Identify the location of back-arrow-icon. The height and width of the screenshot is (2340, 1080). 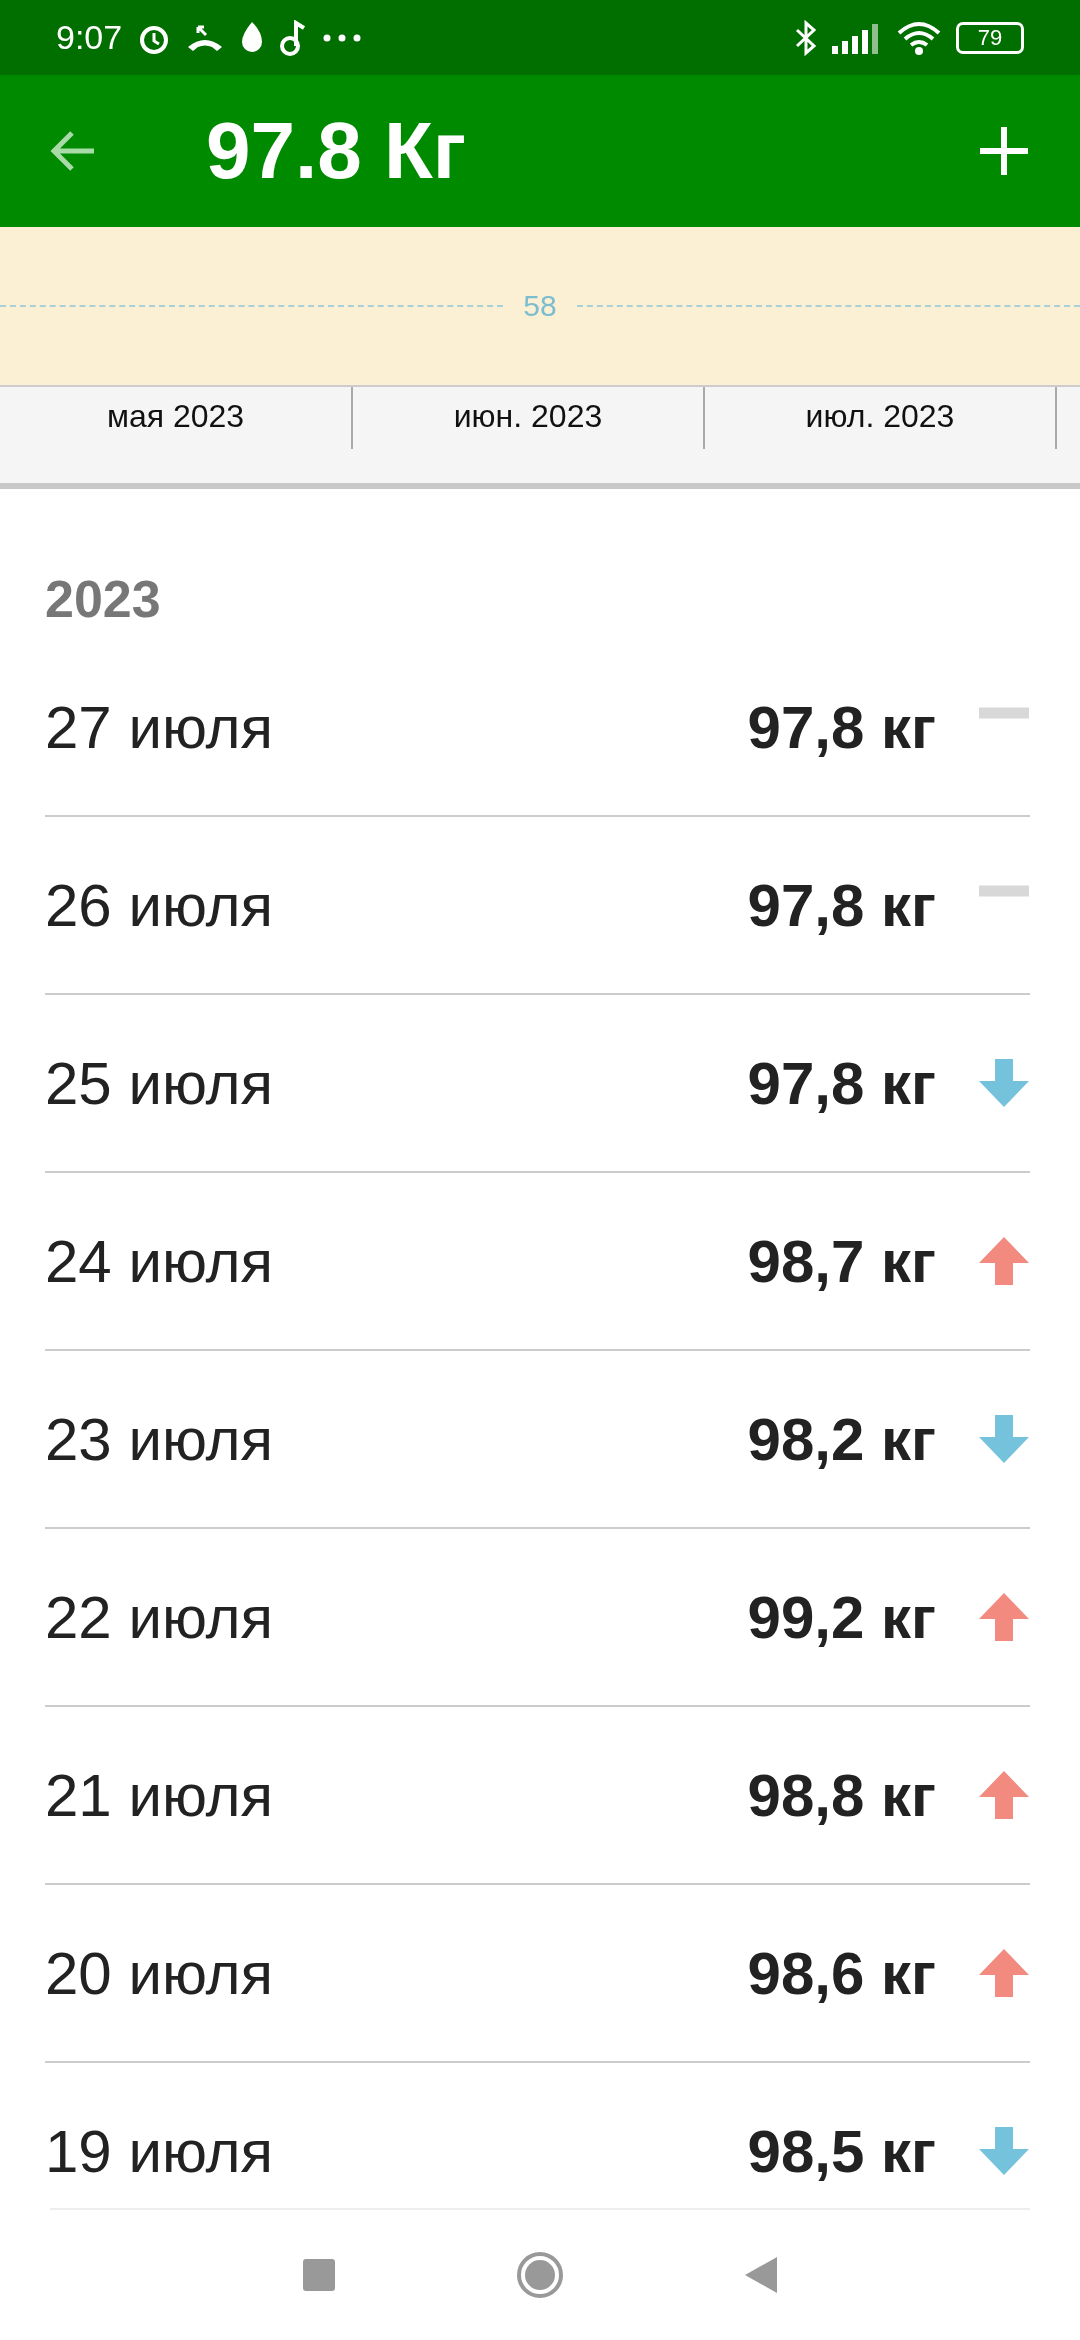
(73, 151).